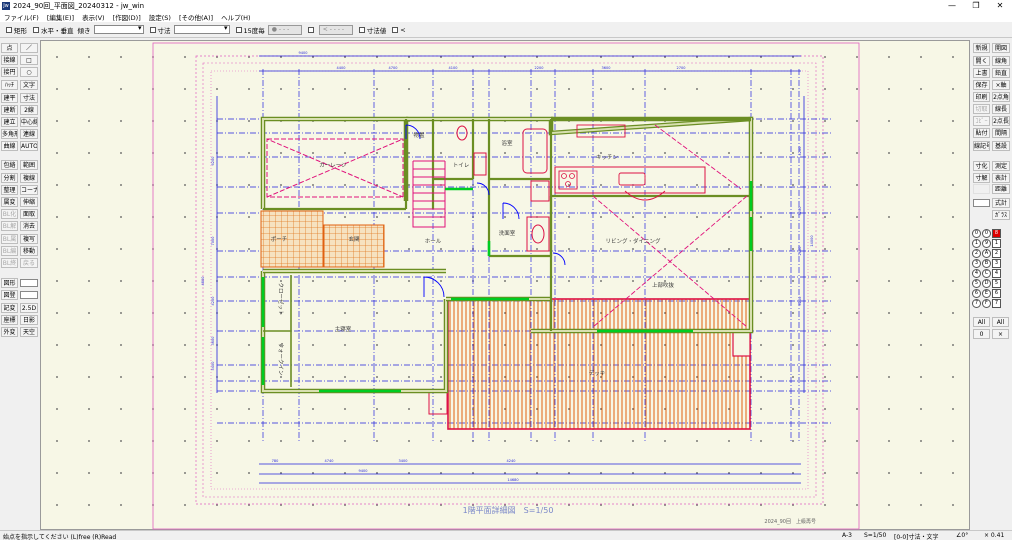 This screenshot has width=1012, height=540. I want to click on left-tool-4-a: 建平, so click(9, 98).